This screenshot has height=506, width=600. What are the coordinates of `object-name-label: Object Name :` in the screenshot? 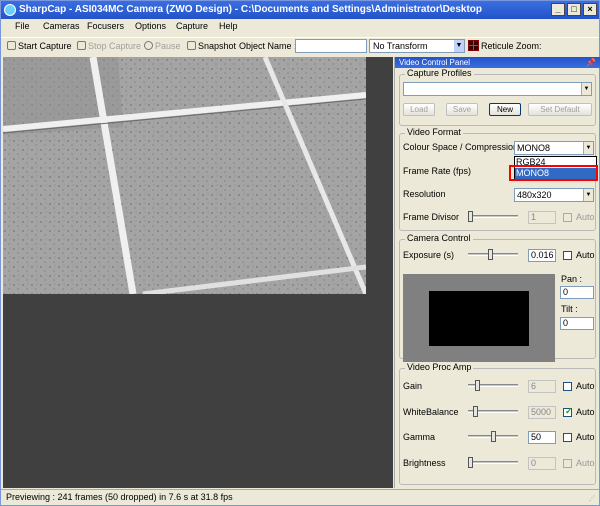 It's located at (268, 46).